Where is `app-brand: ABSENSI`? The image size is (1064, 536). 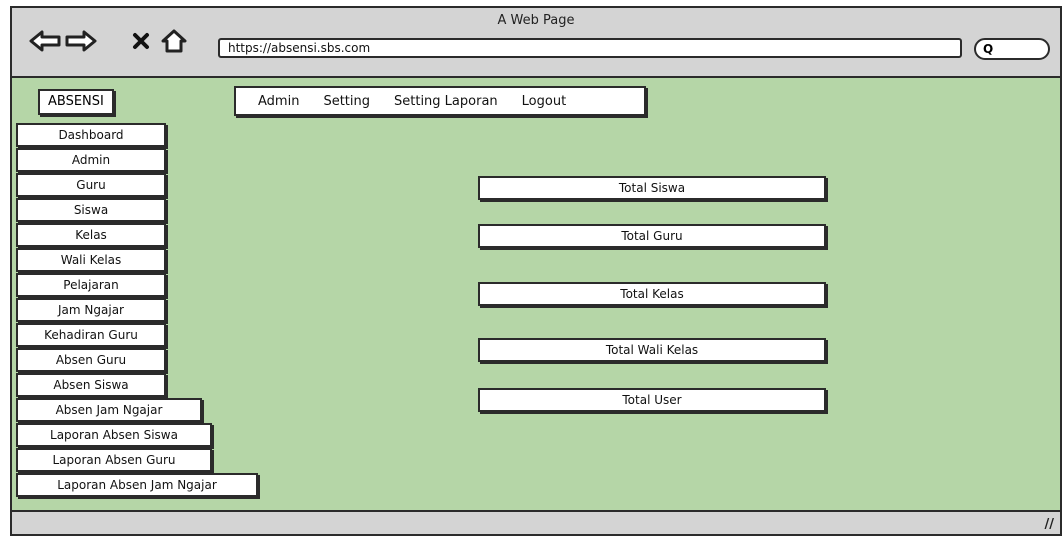 app-brand: ABSENSI is located at coordinates (76, 102).